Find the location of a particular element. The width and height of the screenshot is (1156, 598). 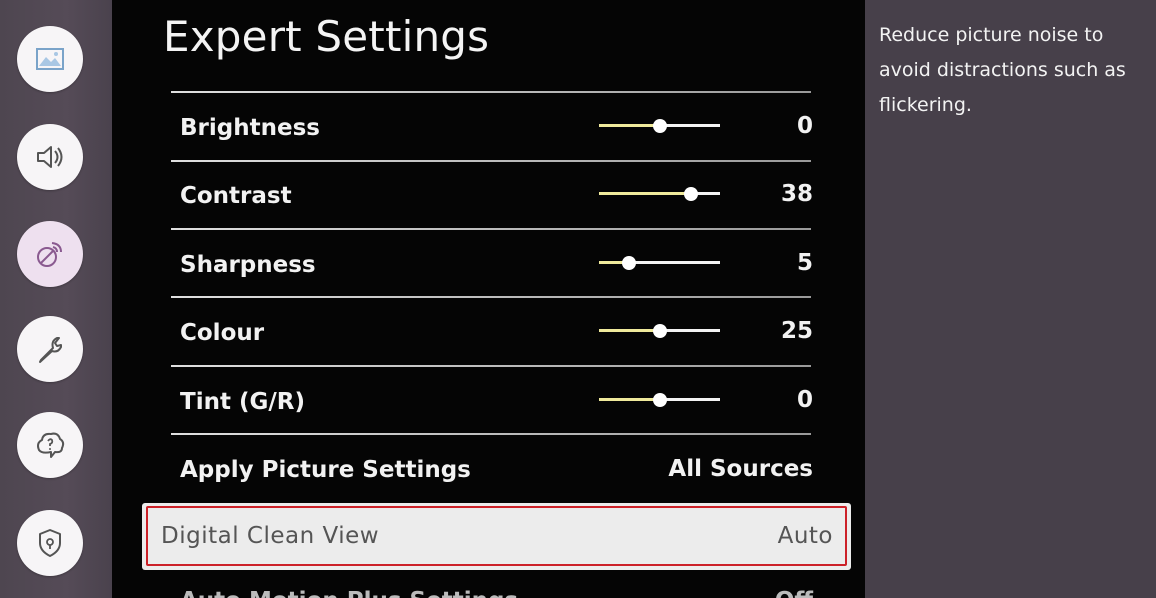

setting-label: Sharpness is located at coordinates (248, 265).